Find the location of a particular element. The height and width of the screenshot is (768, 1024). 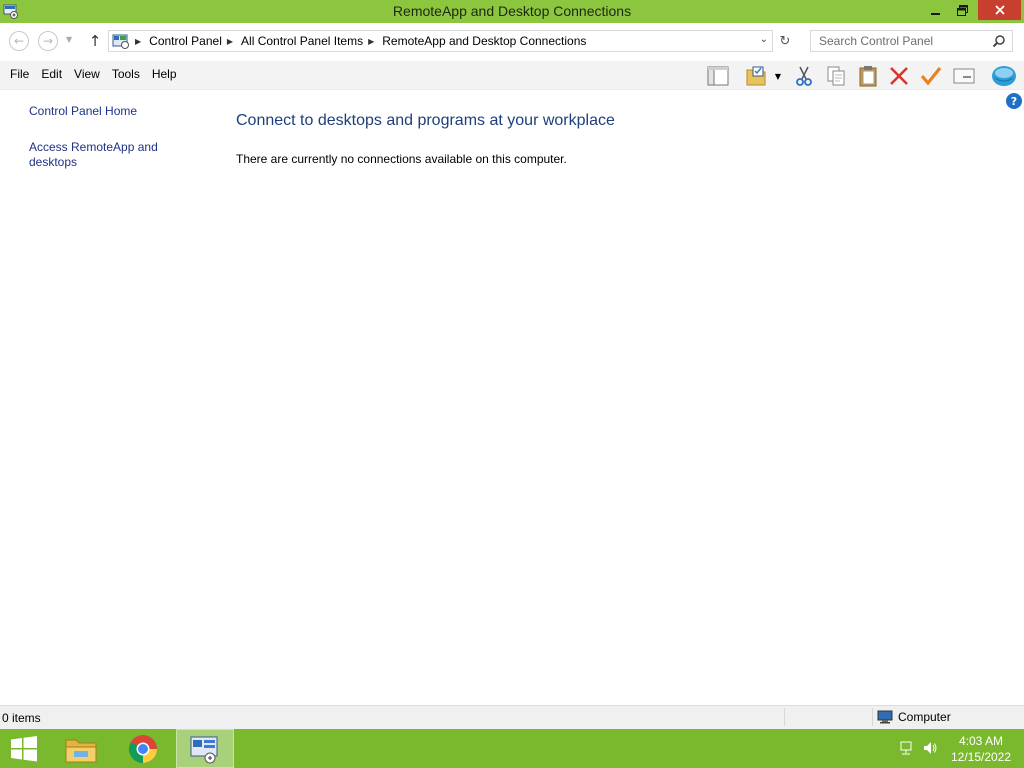

item-count: 0 items is located at coordinates (21, 718).